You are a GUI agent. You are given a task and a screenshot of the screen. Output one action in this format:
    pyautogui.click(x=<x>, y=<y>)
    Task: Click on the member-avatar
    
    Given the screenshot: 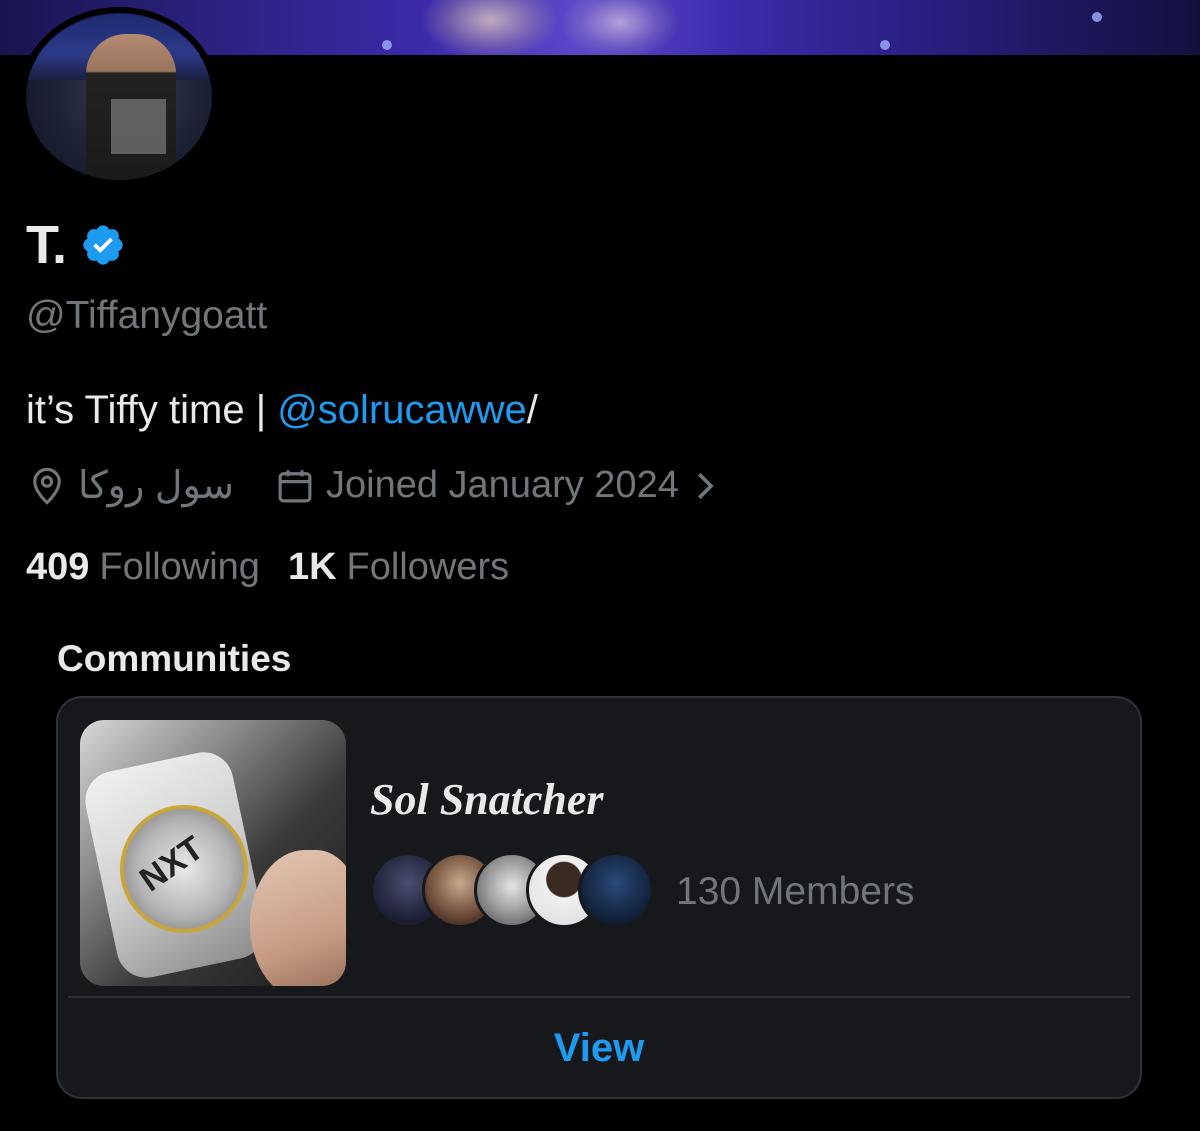 What is the action you would take?
    pyautogui.click(x=616, y=890)
    